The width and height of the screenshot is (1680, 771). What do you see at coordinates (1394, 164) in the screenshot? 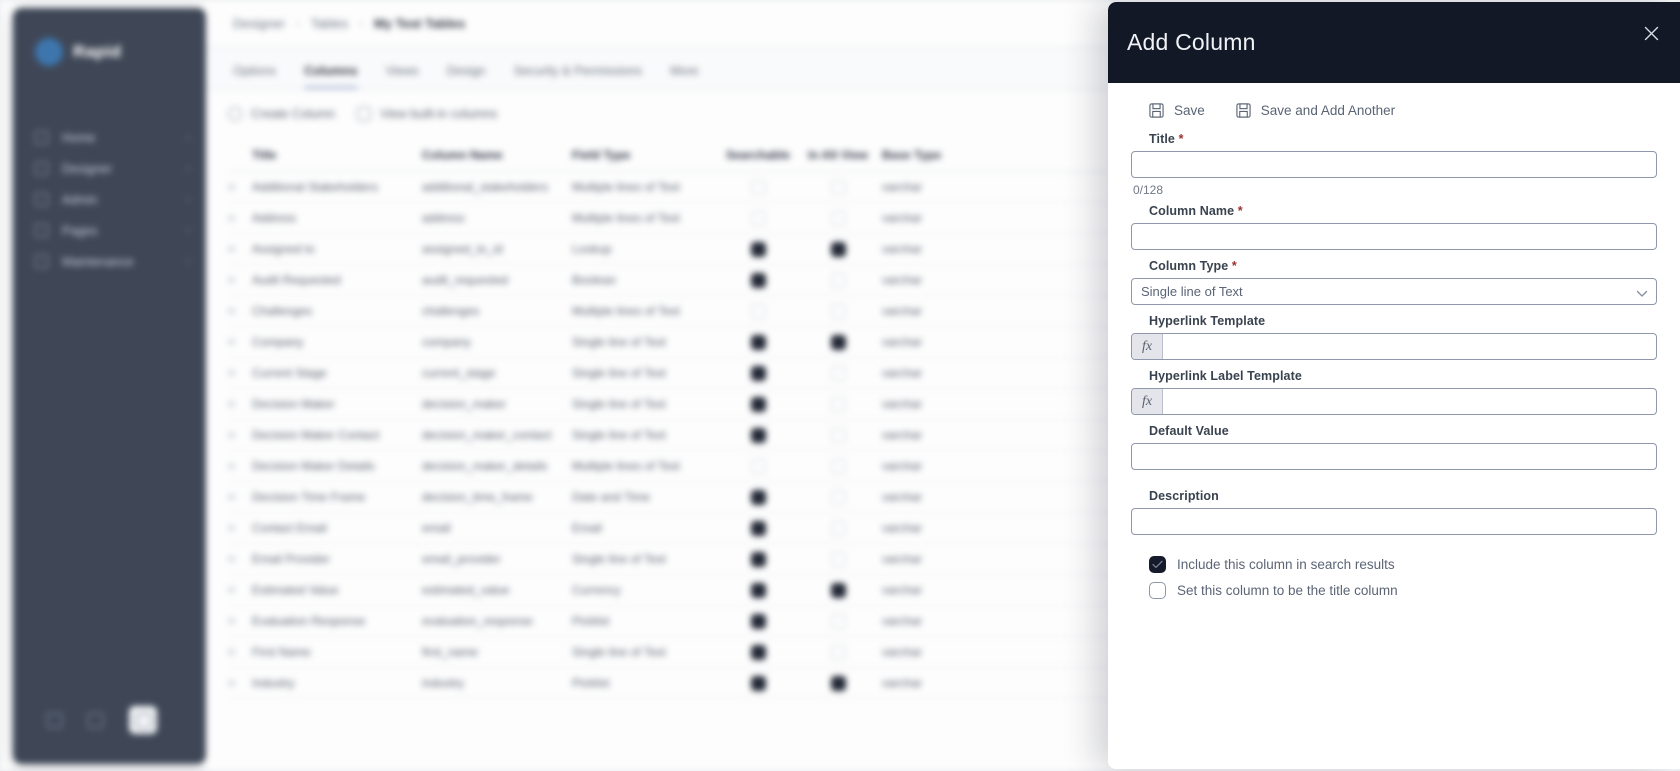
I see `title-input` at bounding box center [1394, 164].